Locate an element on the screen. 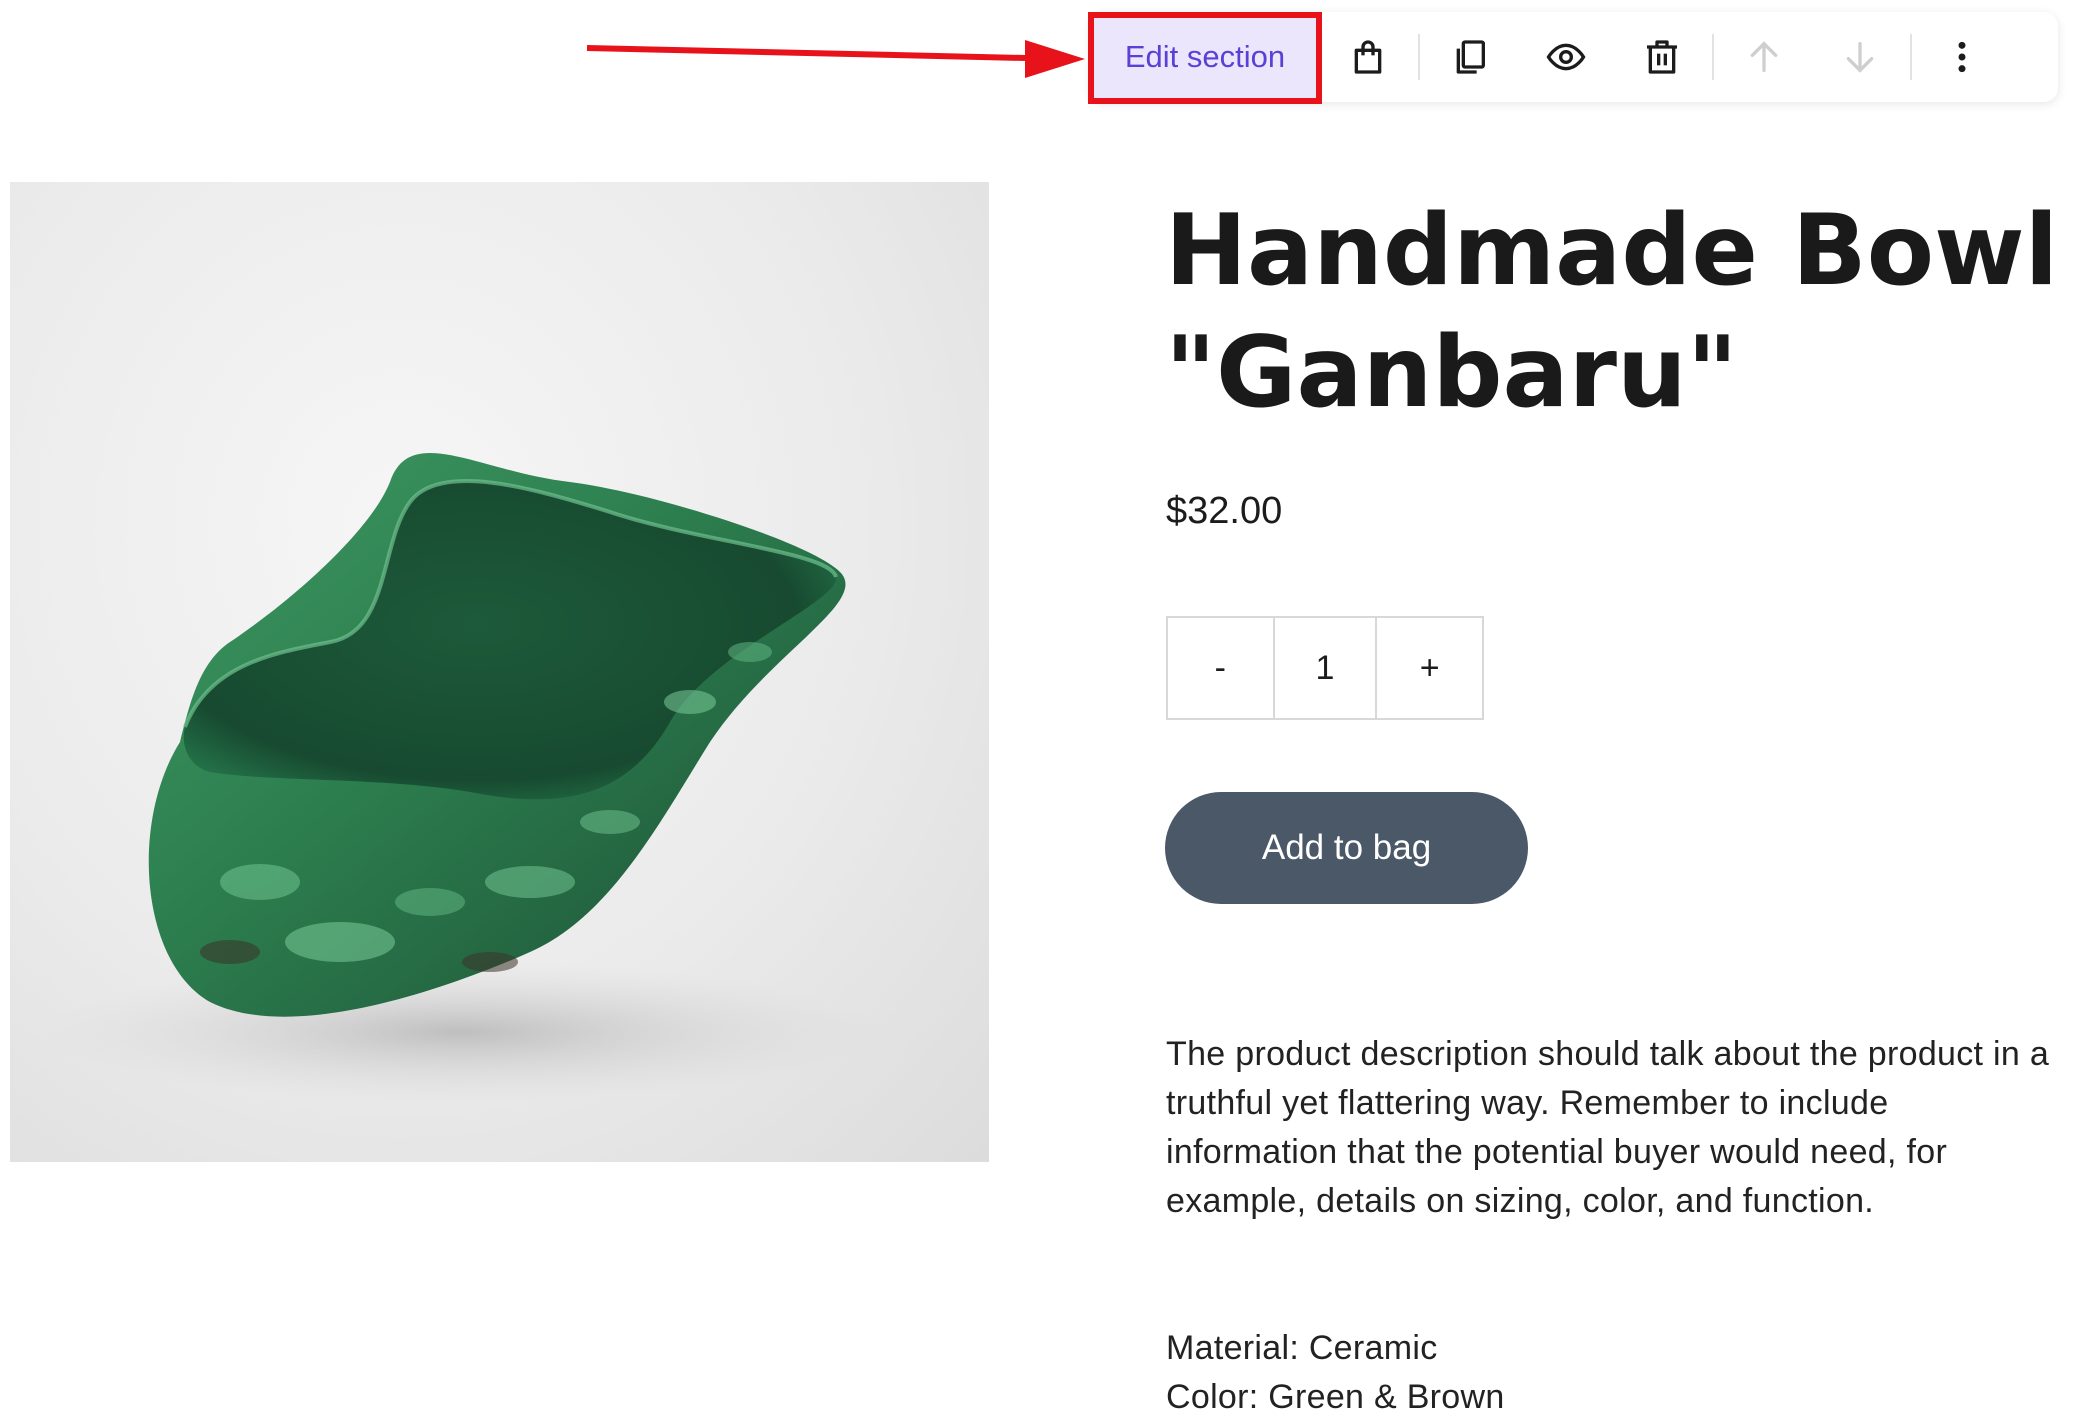 Image resolution: width=2080 pixels, height=1422 pixels. product-material: Material: Ceramic is located at coordinates (1302, 1348).